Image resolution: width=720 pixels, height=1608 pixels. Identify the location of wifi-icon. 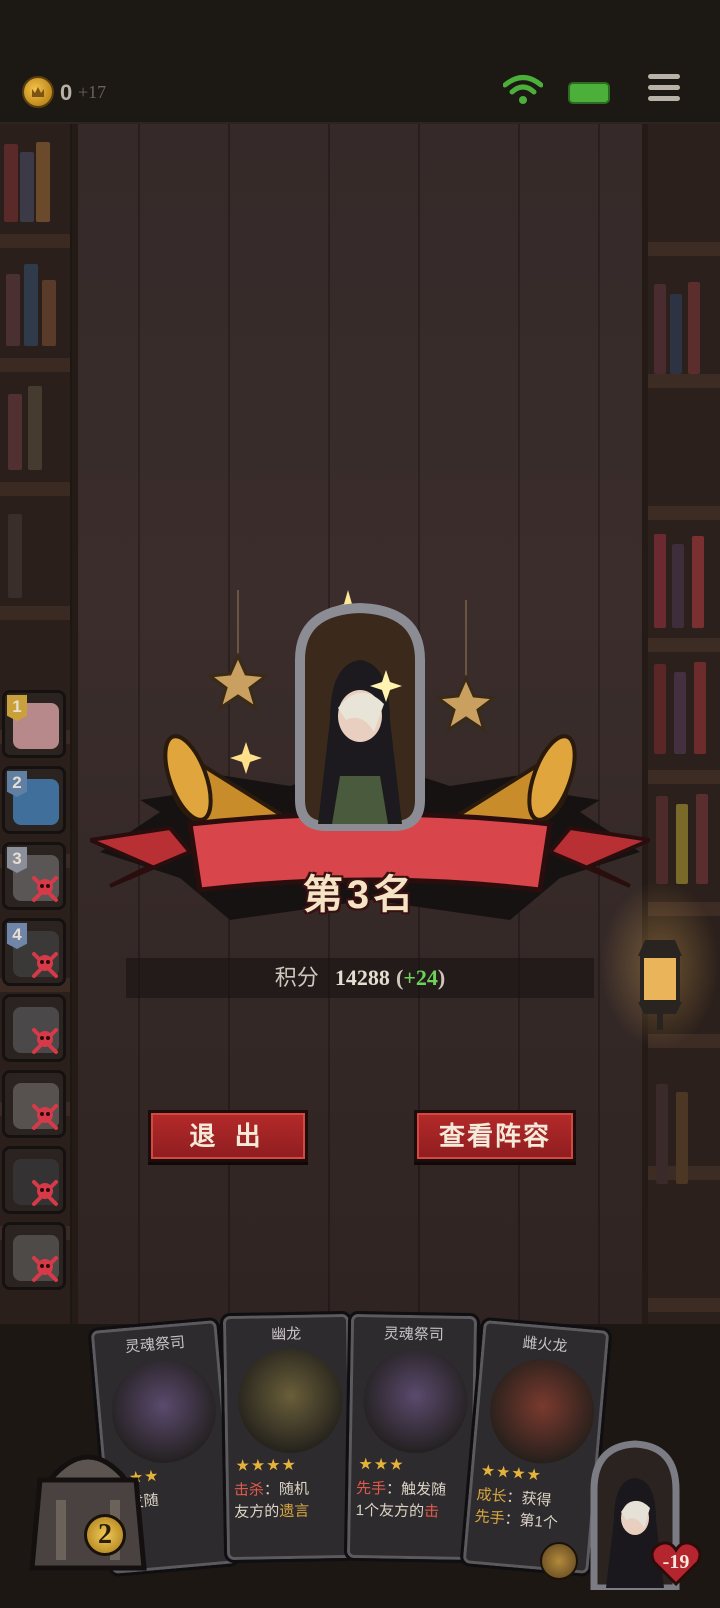
(523, 89).